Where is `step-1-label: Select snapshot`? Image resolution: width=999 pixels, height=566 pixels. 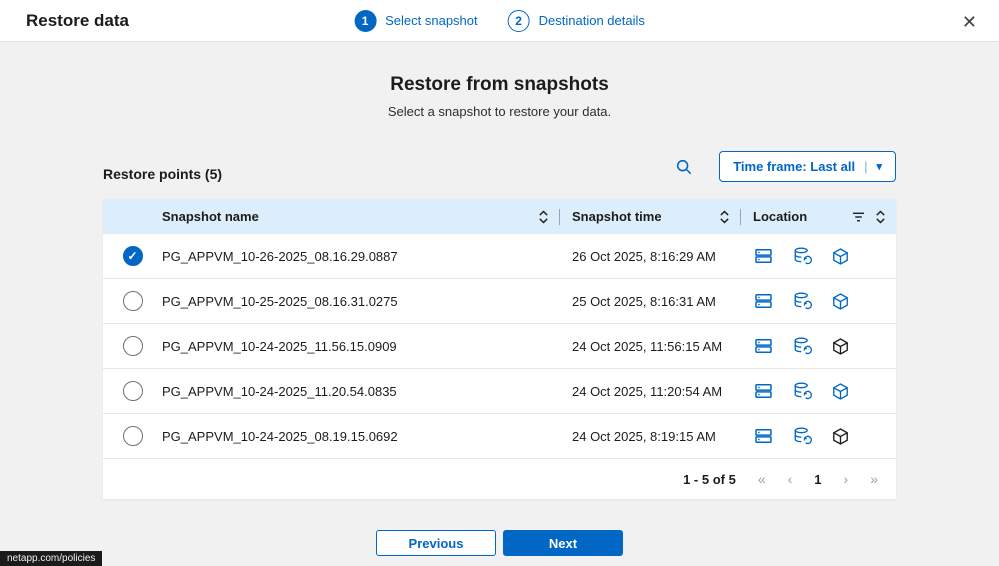
step-1-label: Select snapshot is located at coordinates (431, 20).